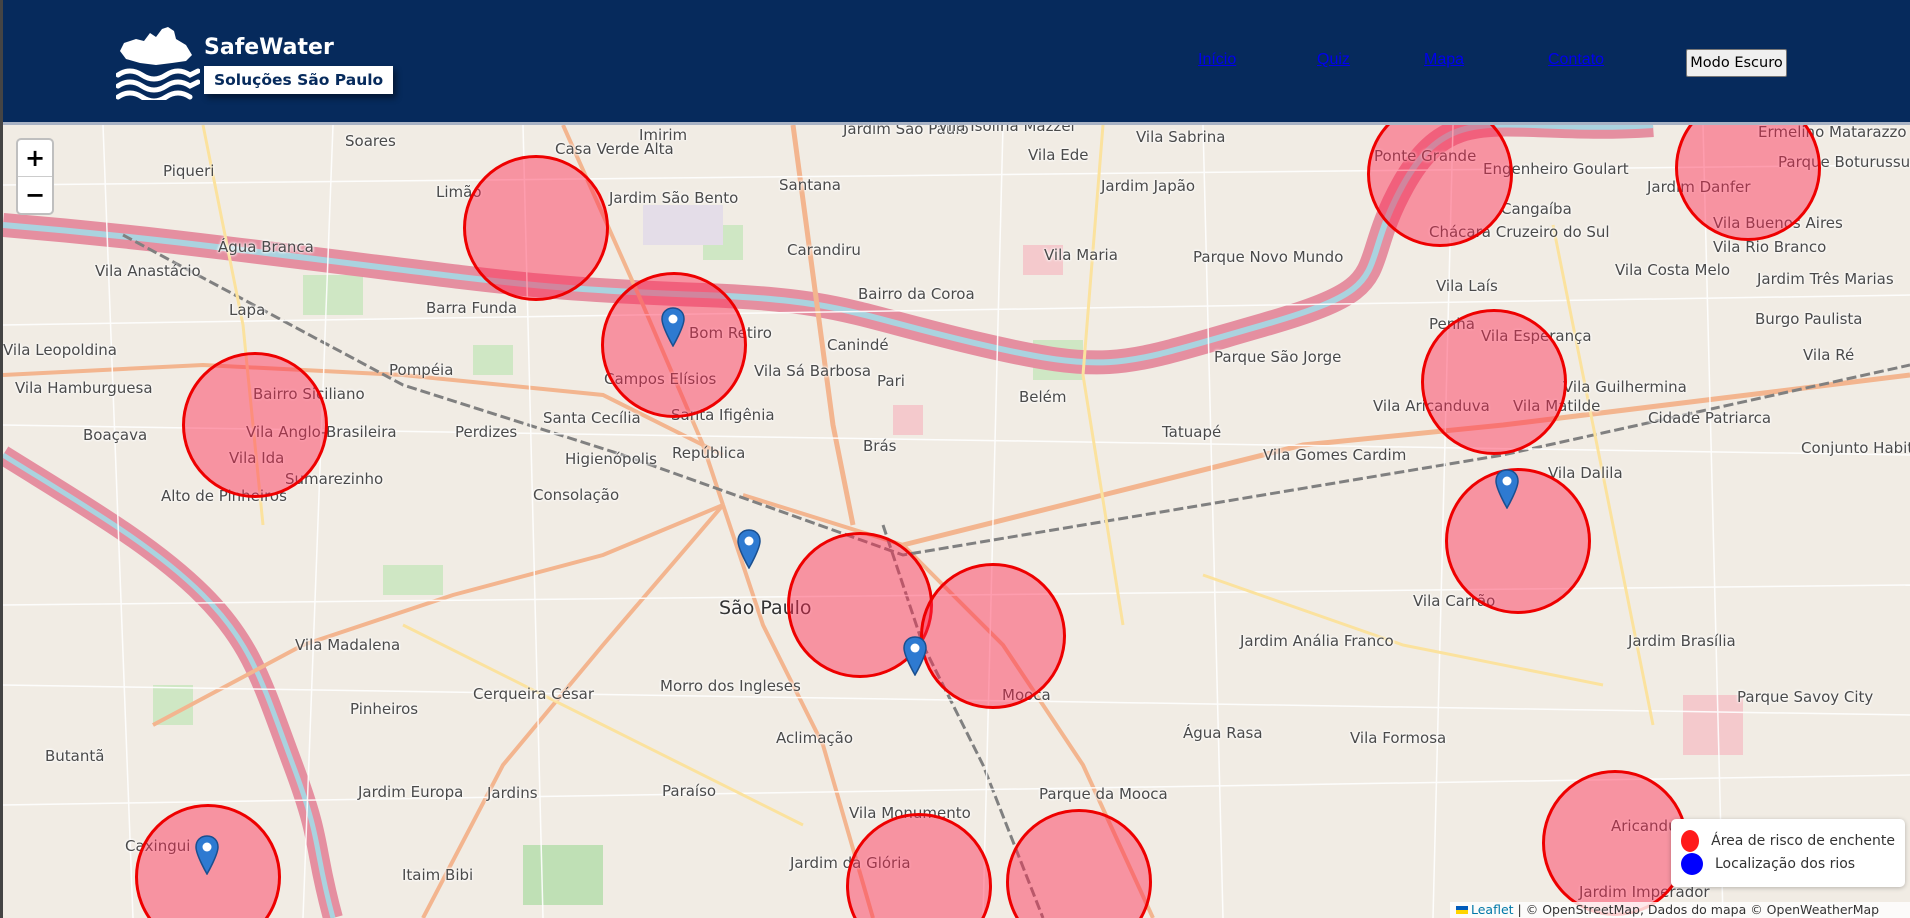  What do you see at coordinates (158, 63) in the screenshot?
I see `sao-paulo-water-logo-icon` at bounding box center [158, 63].